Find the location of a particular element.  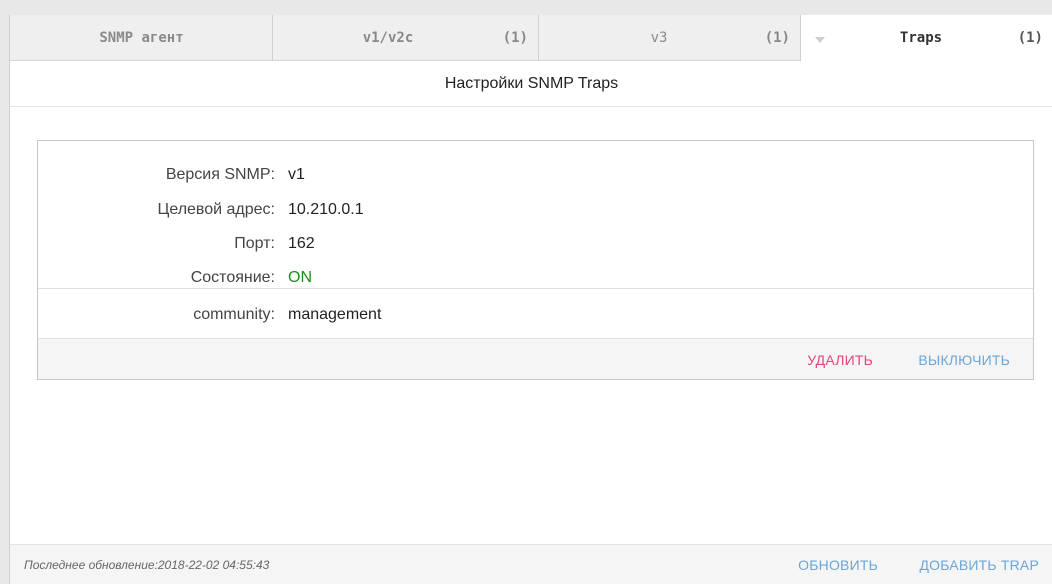

last-update-text: Последнее обновление:2018-22-02 04:55:43 is located at coordinates (147, 565).